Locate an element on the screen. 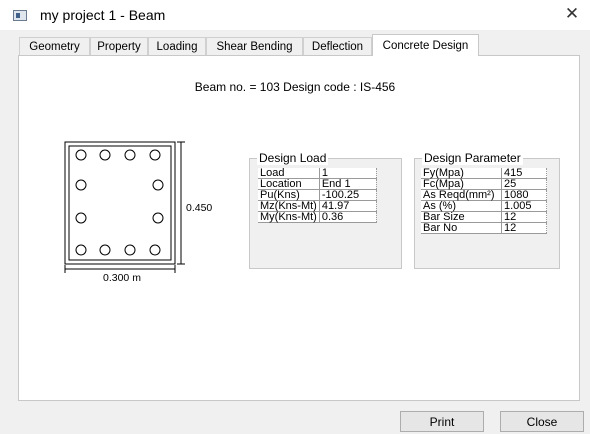 The image size is (590, 434). close-icon: ✕ is located at coordinates (572, 14).